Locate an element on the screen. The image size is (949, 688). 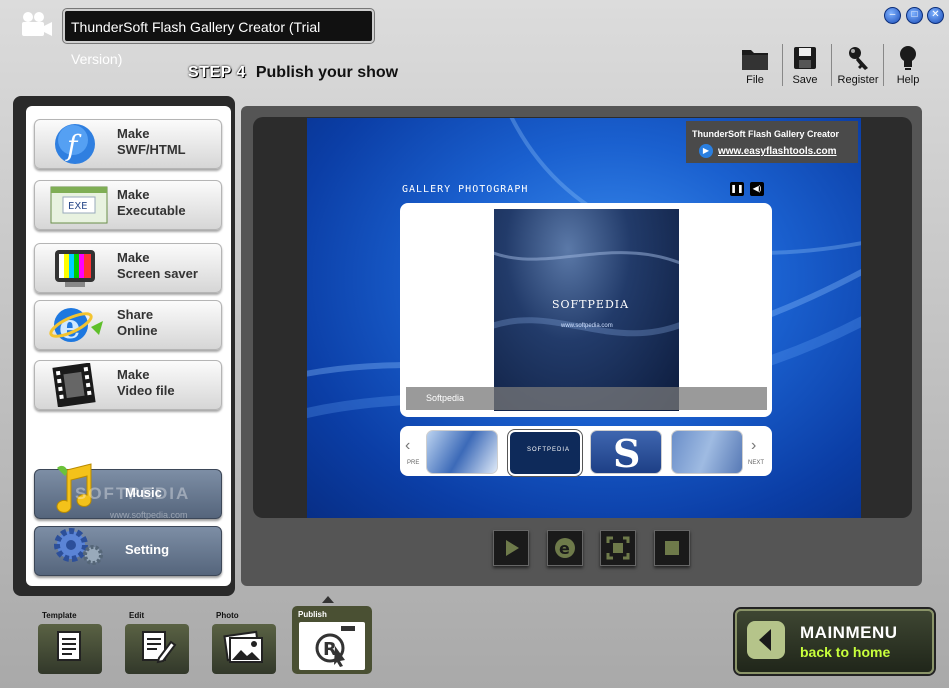
tab-photo-label: Photo is located at coordinates (227, 615).